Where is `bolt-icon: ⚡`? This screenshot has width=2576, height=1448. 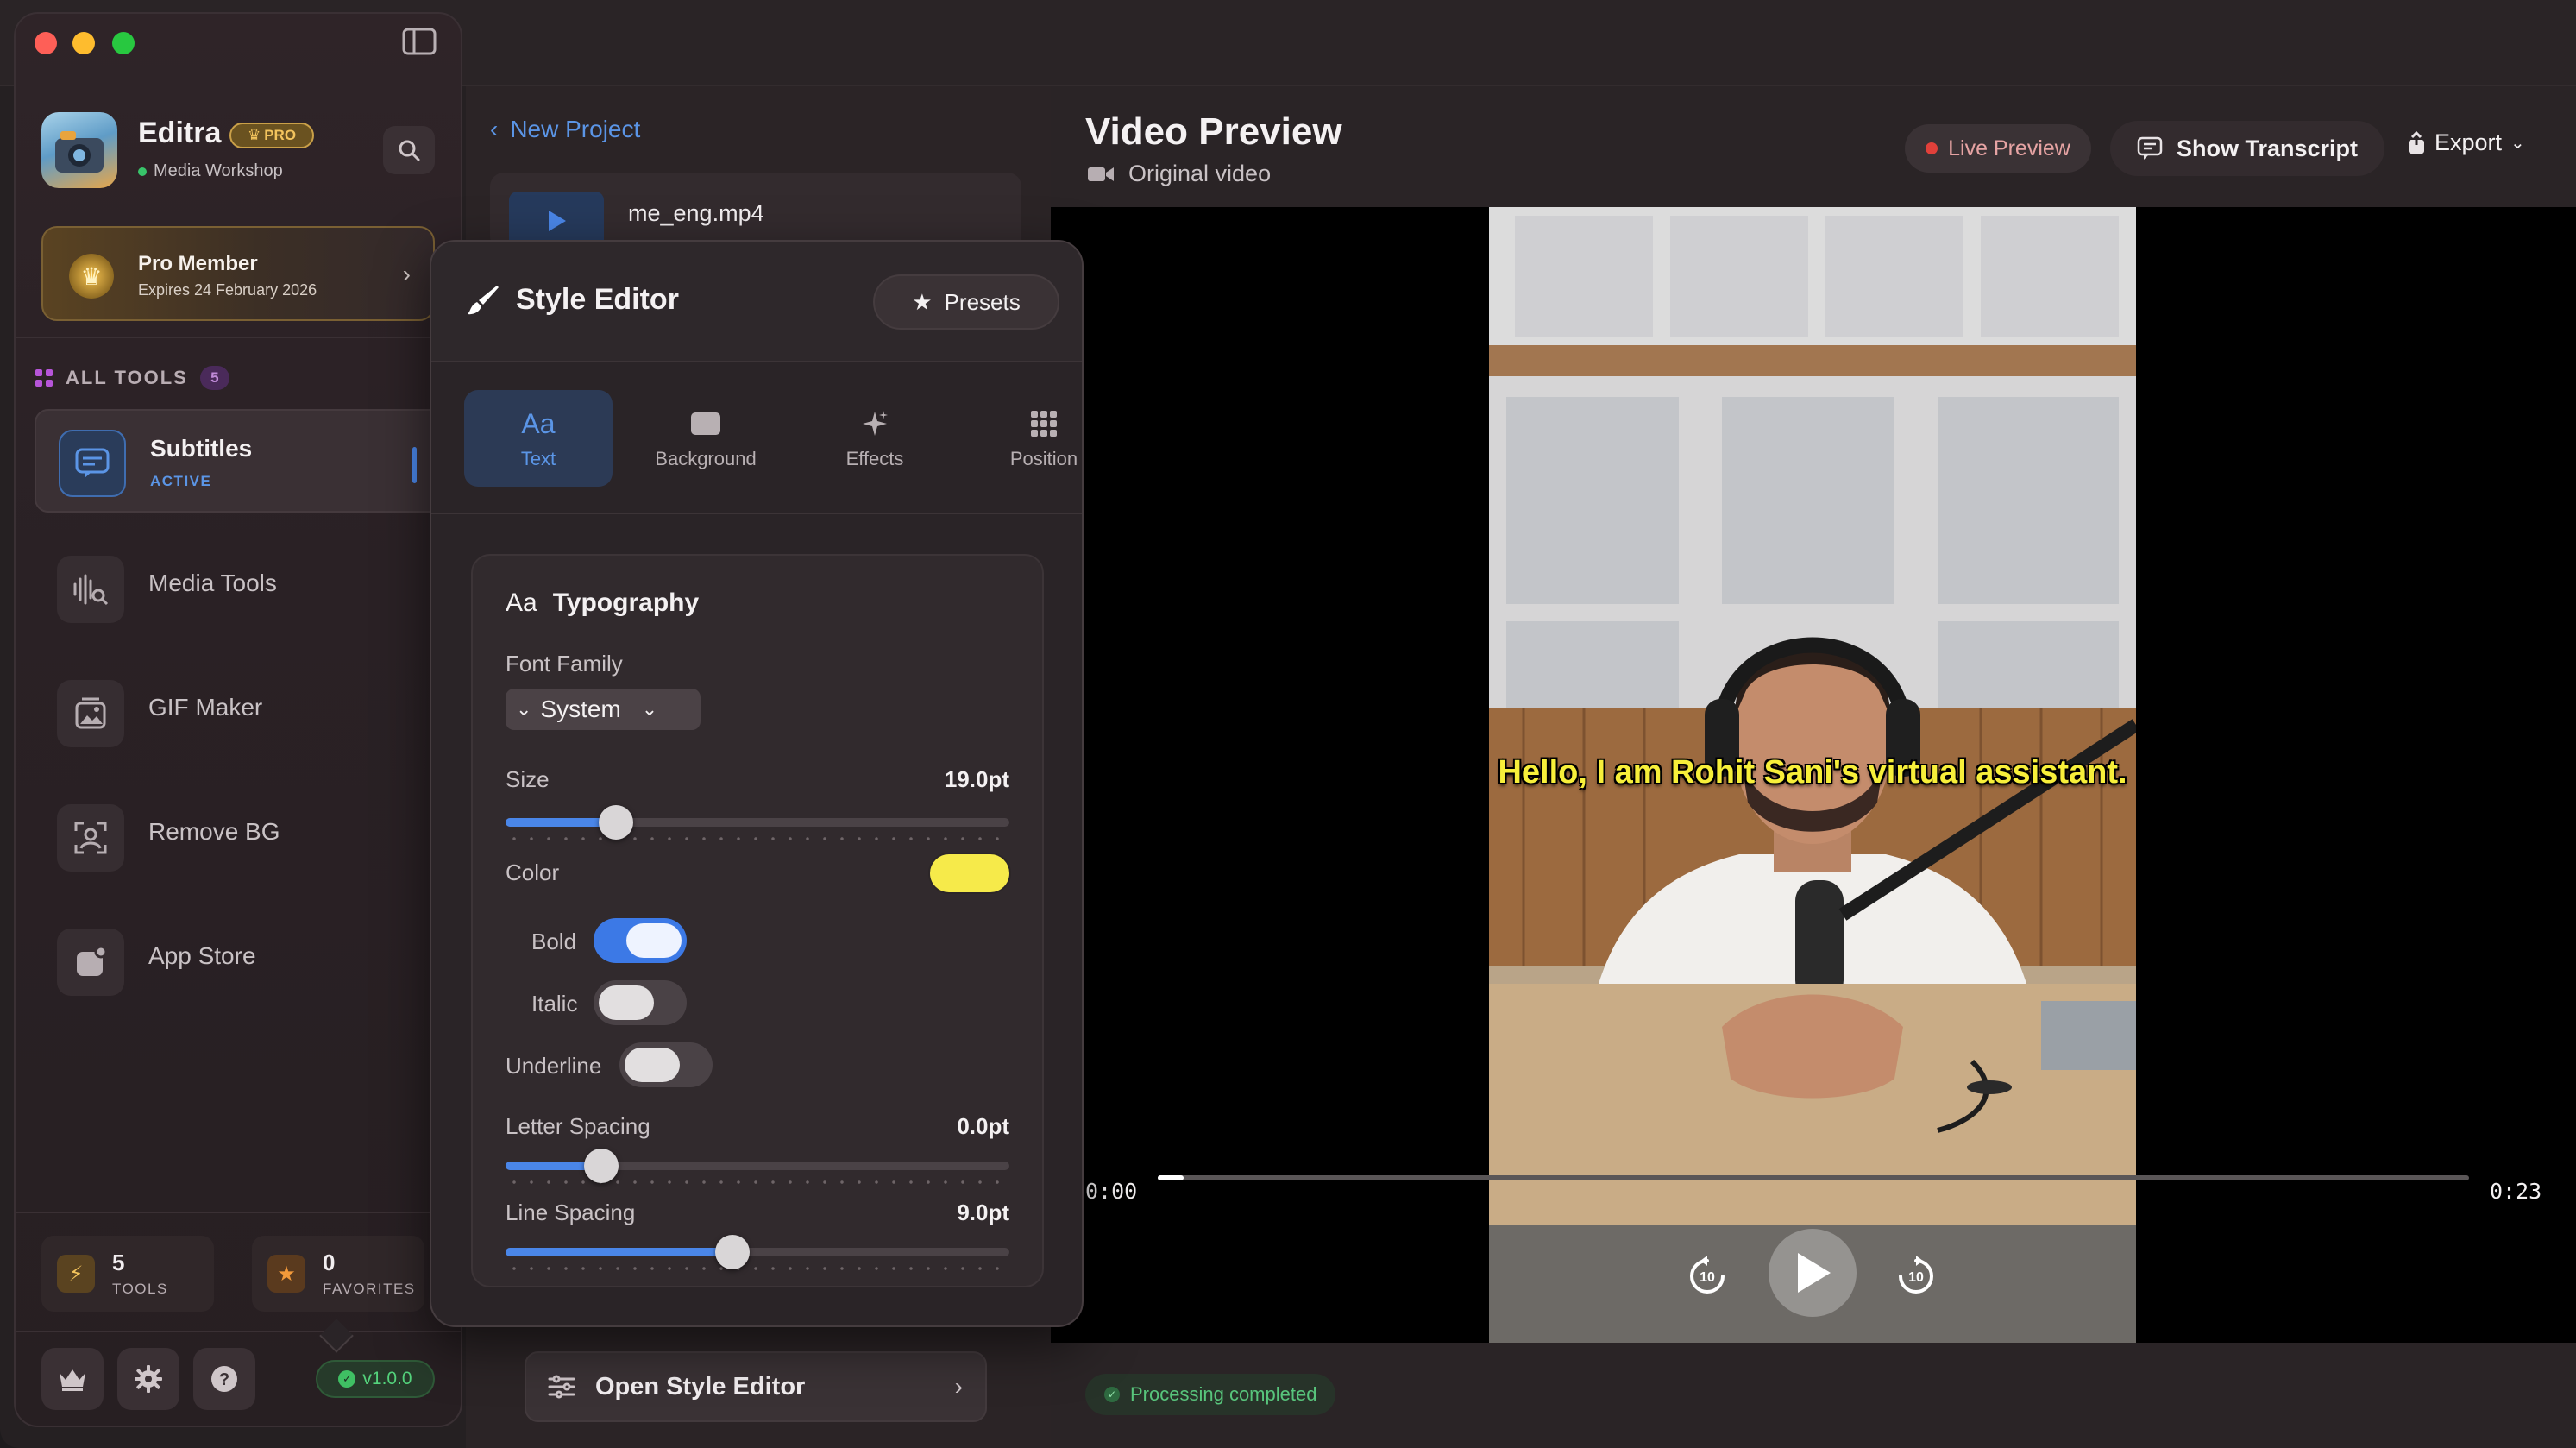 bolt-icon: ⚡ is located at coordinates (76, 1274).